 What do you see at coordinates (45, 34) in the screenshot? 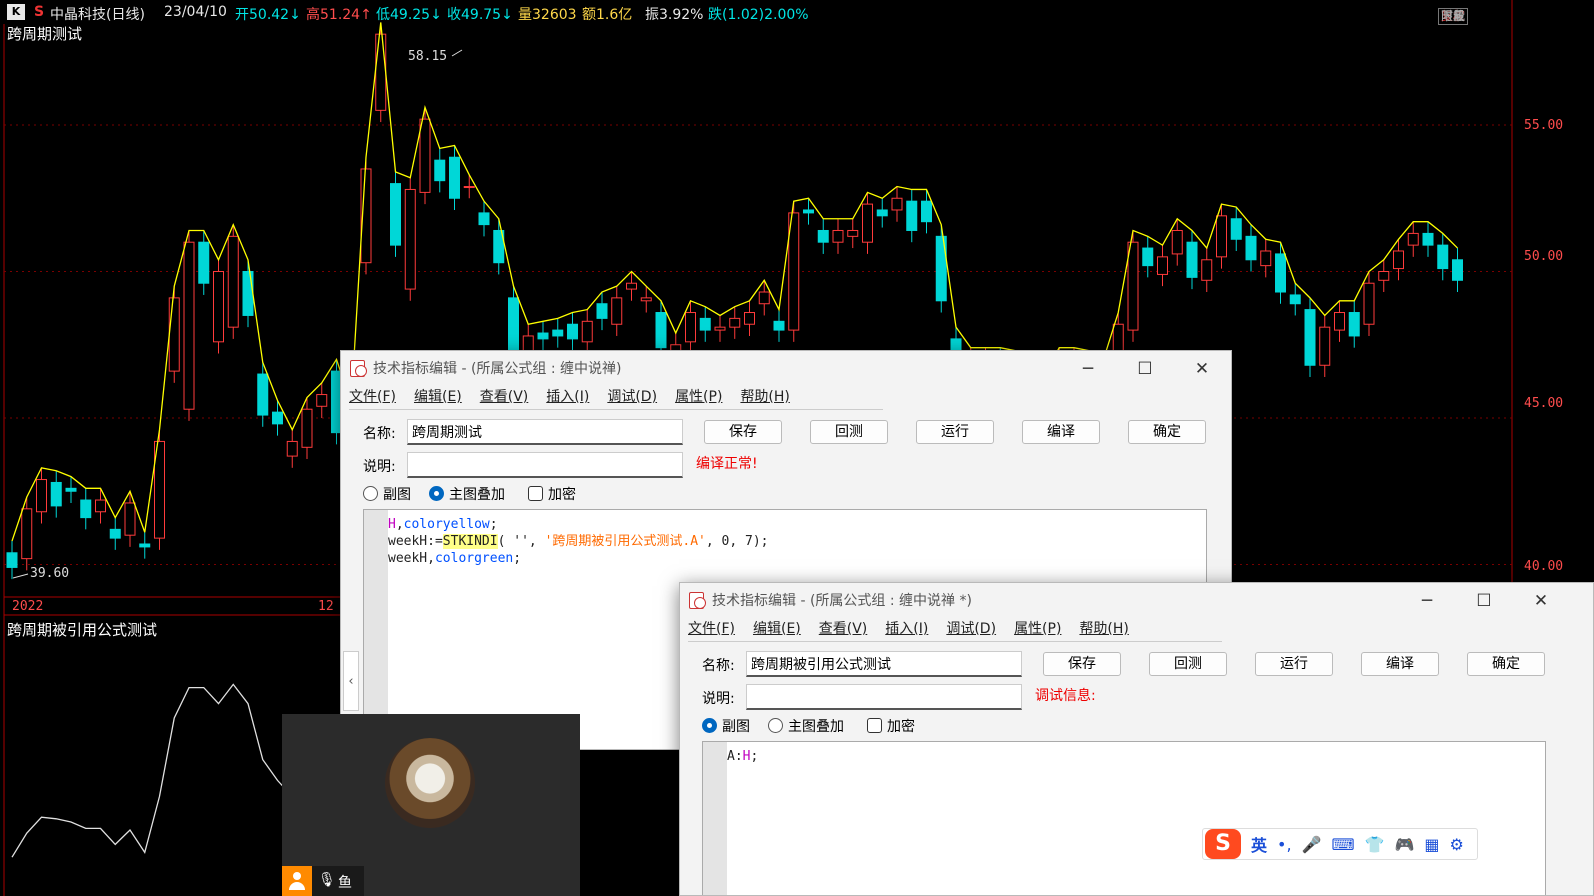
I see `main-chart-title: 跨周期测试` at bounding box center [45, 34].